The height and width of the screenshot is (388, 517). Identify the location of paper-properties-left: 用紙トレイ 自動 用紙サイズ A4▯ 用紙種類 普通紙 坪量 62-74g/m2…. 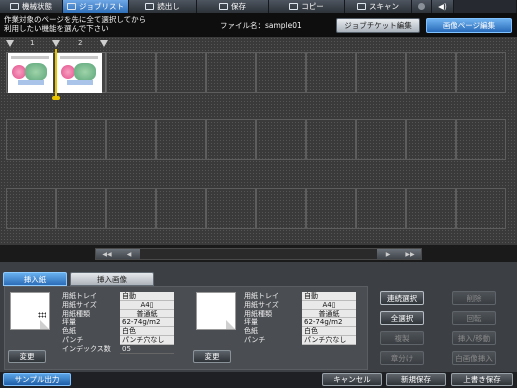
(118, 323).